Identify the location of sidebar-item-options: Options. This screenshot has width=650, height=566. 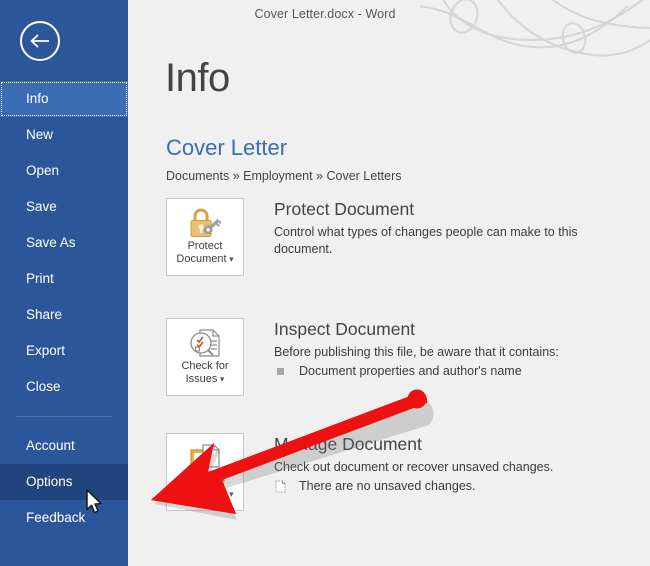
(64, 482).